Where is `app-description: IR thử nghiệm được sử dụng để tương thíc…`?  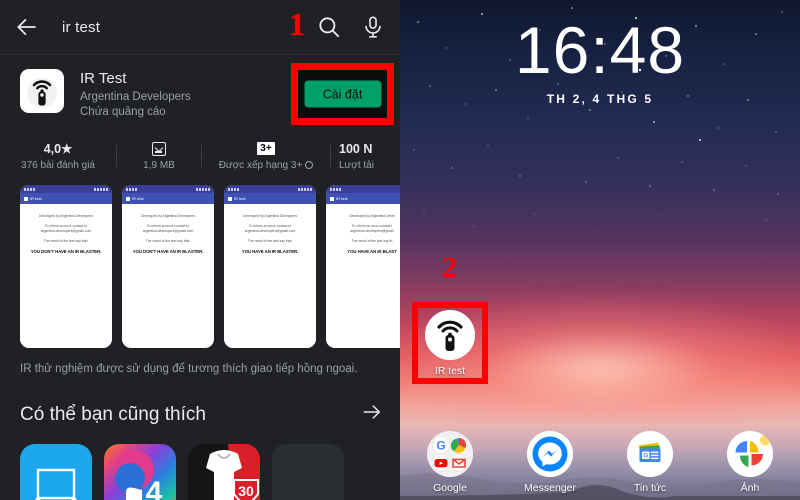 app-description: IR thử nghiệm được sử dụng để tương thíc… is located at coordinates (189, 369).